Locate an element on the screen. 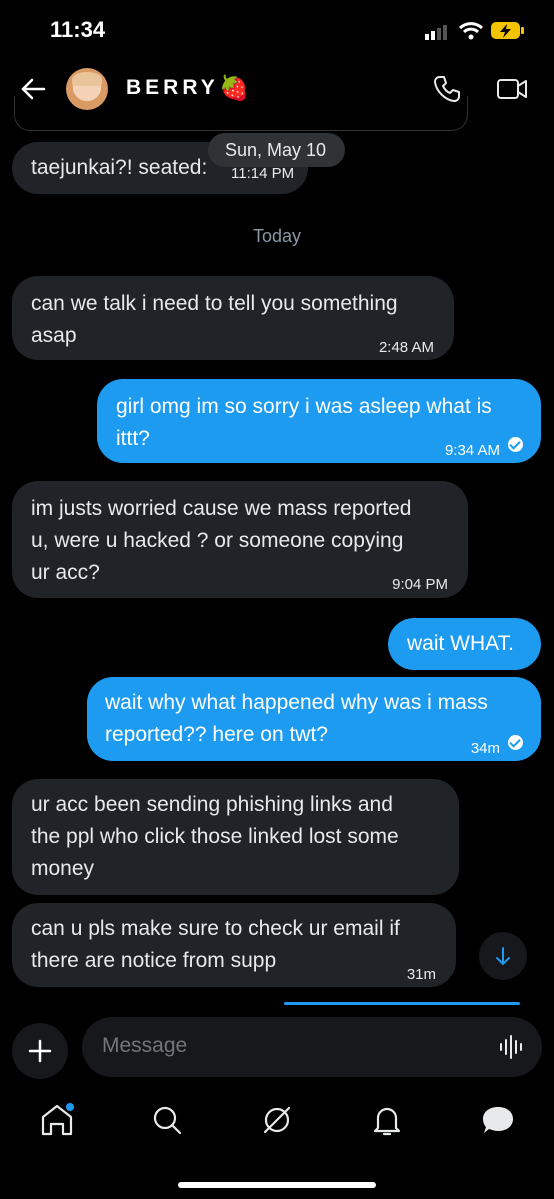  message-placeholder: Message is located at coordinates (145, 1045).